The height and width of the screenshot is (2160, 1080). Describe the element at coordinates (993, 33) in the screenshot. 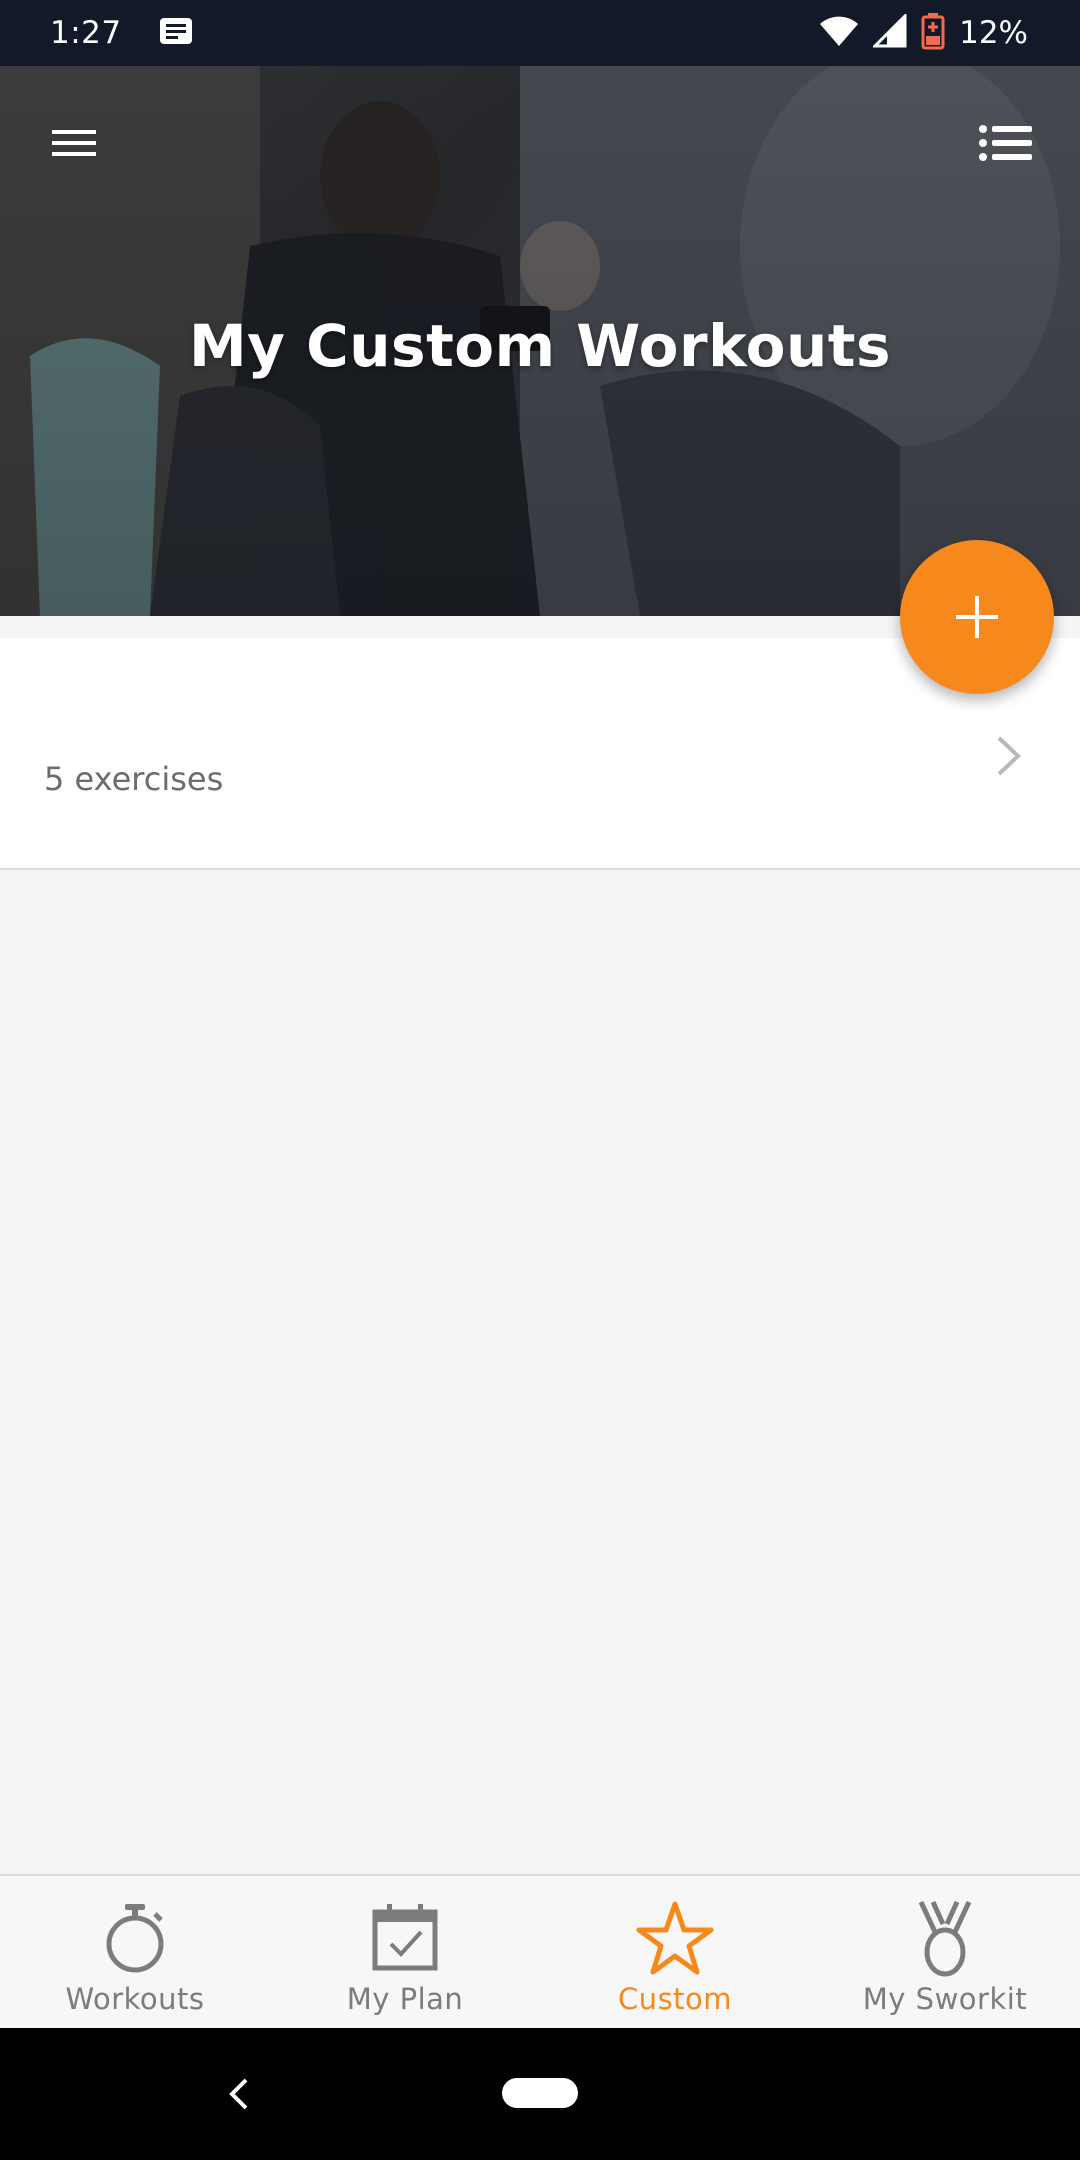

I see `battery-percent: 12%` at that location.